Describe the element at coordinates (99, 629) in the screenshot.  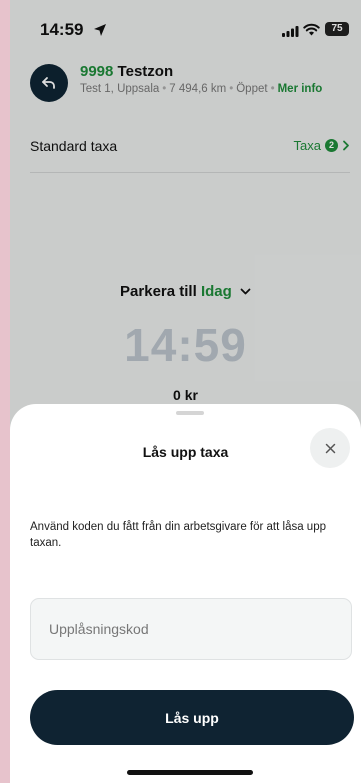
I see `unlock-code-placeholder: Upplåsningskod` at that location.